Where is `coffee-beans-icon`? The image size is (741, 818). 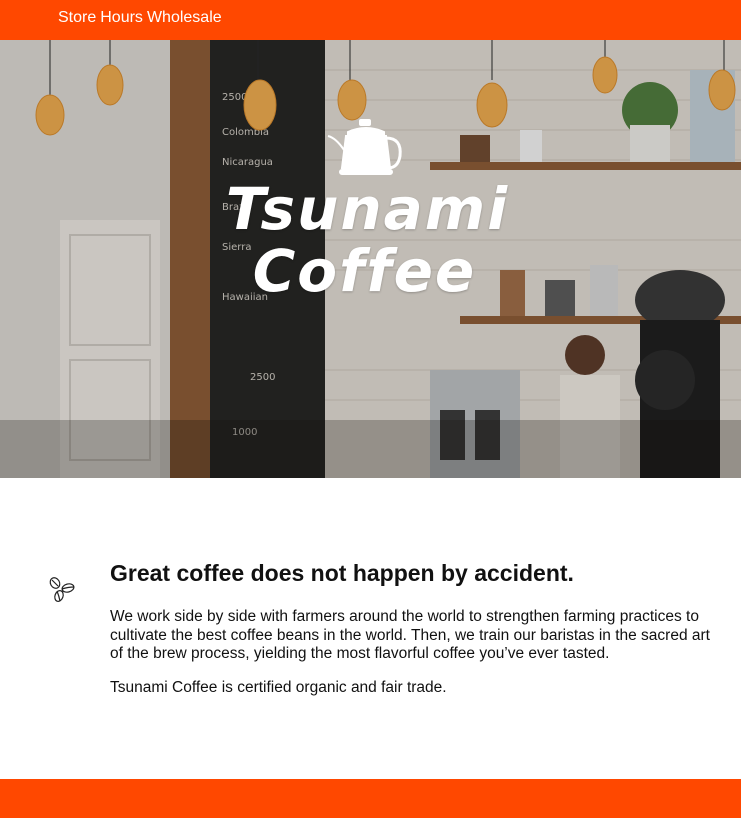 coffee-beans-icon is located at coordinates (62, 589).